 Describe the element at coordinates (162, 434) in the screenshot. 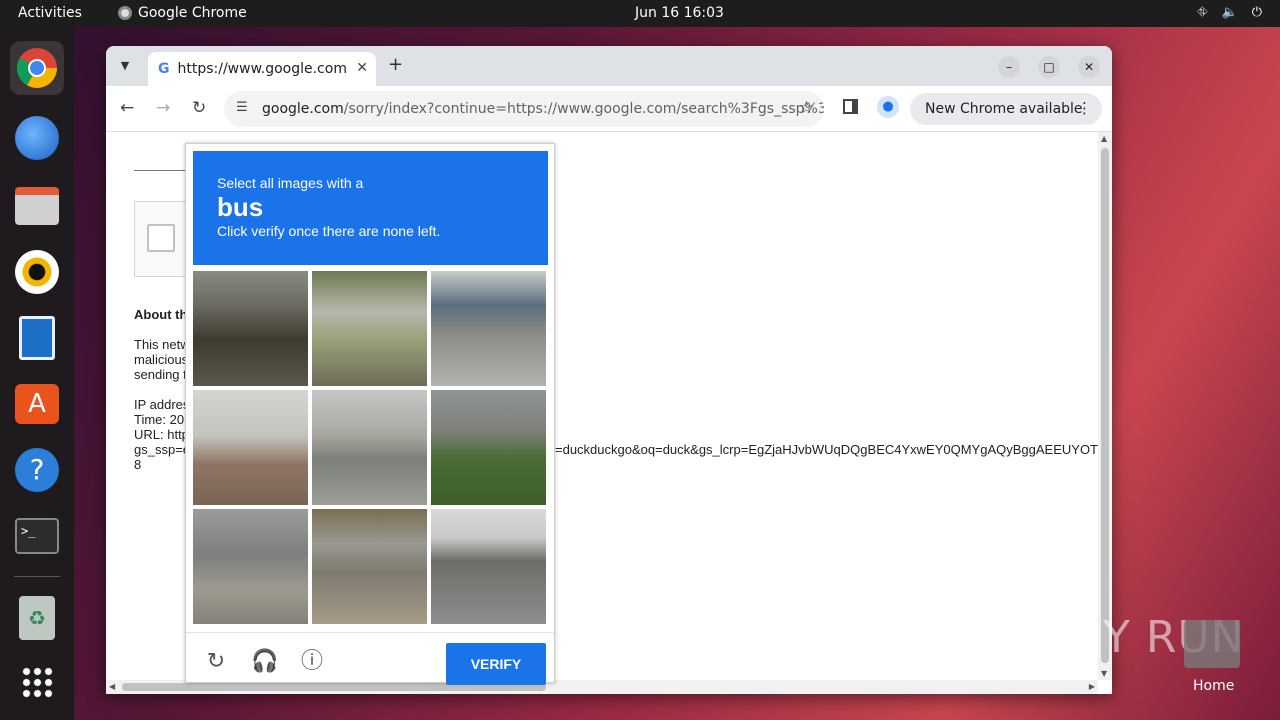

I see `ip-details: IP addres Time: 20 URL: http gs_ssp=e 8` at that location.